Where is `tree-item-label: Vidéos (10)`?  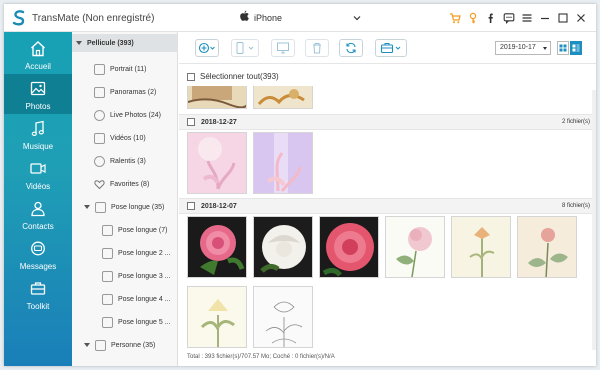 tree-item-label: Vidéos (10) is located at coordinates (128, 138).